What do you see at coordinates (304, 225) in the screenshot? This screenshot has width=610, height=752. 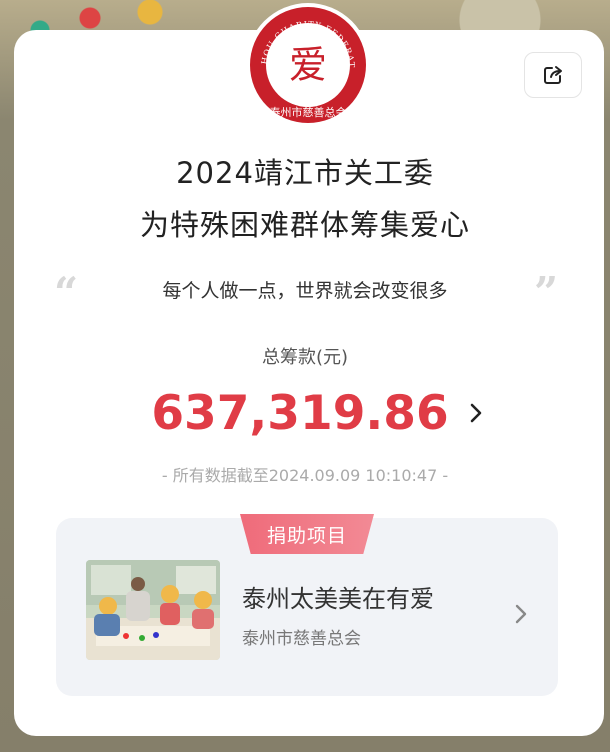 I see `campaign-title-line2: 为特殊困难群体筹集爱心` at bounding box center [304, 225].